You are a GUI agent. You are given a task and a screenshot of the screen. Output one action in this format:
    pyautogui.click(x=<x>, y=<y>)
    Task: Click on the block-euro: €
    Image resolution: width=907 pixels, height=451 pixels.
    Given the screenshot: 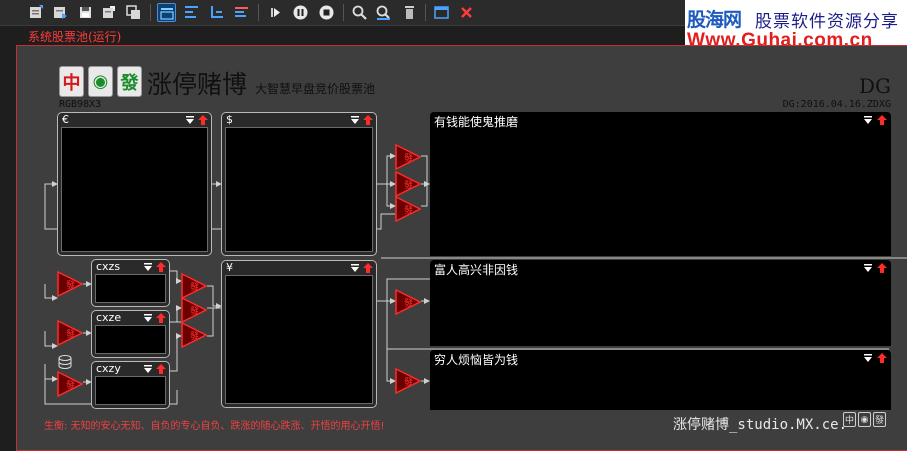 What is the action you would take?
    pyautogui.click(x=134, y=184)
    